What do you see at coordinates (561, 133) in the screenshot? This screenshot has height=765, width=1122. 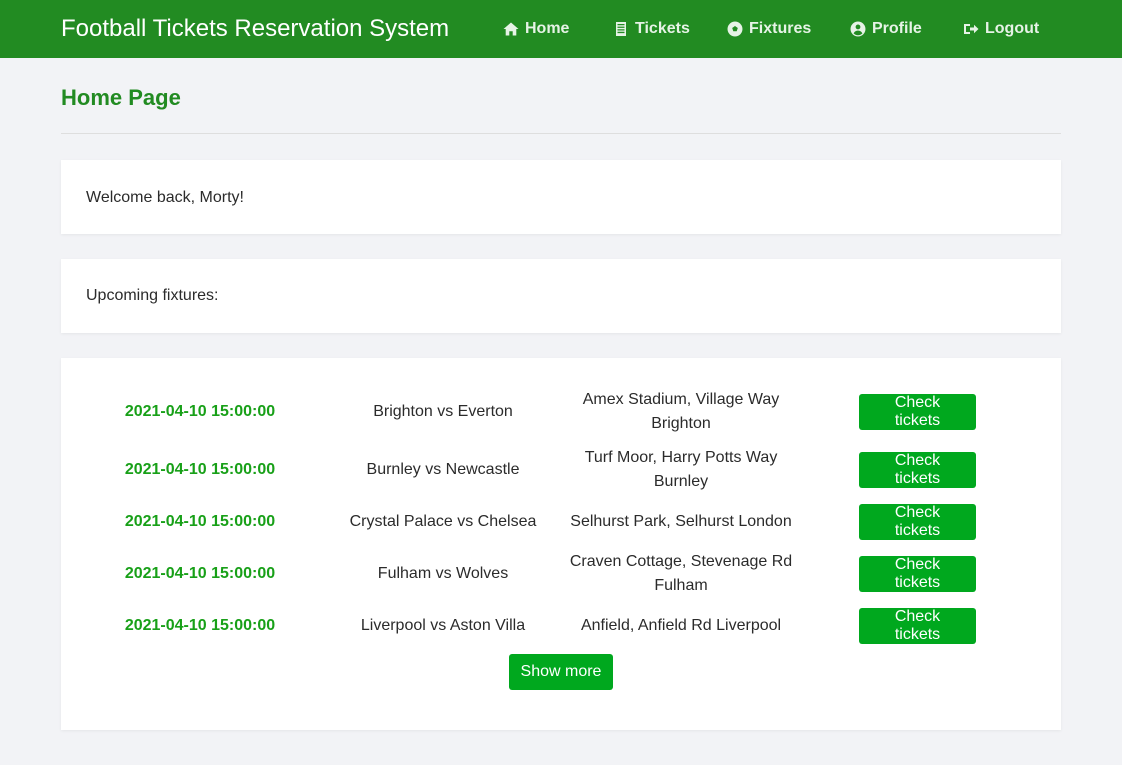 I see `title-divider` at bounding box center [561, 133].